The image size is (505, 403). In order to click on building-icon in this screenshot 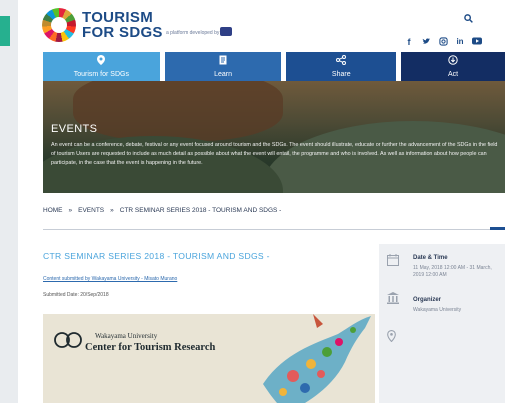, I will do `click(393, 299)`.